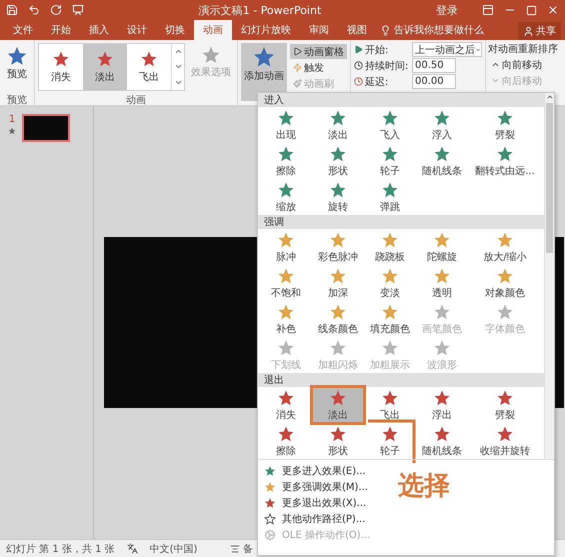 This screenshot has height=557, width=565. What do you see at coordinates (386, 66) in the screenshot?
I see `duration-label: 持续时间:` at bounding box center [386, 66].